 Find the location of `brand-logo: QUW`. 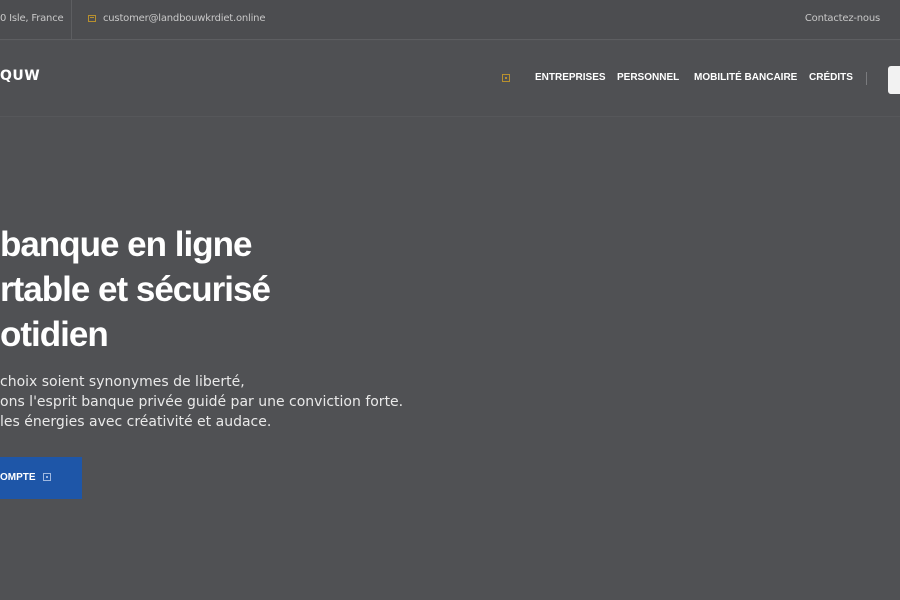

brand-logo: QUW is located at coordinates (20, 76).